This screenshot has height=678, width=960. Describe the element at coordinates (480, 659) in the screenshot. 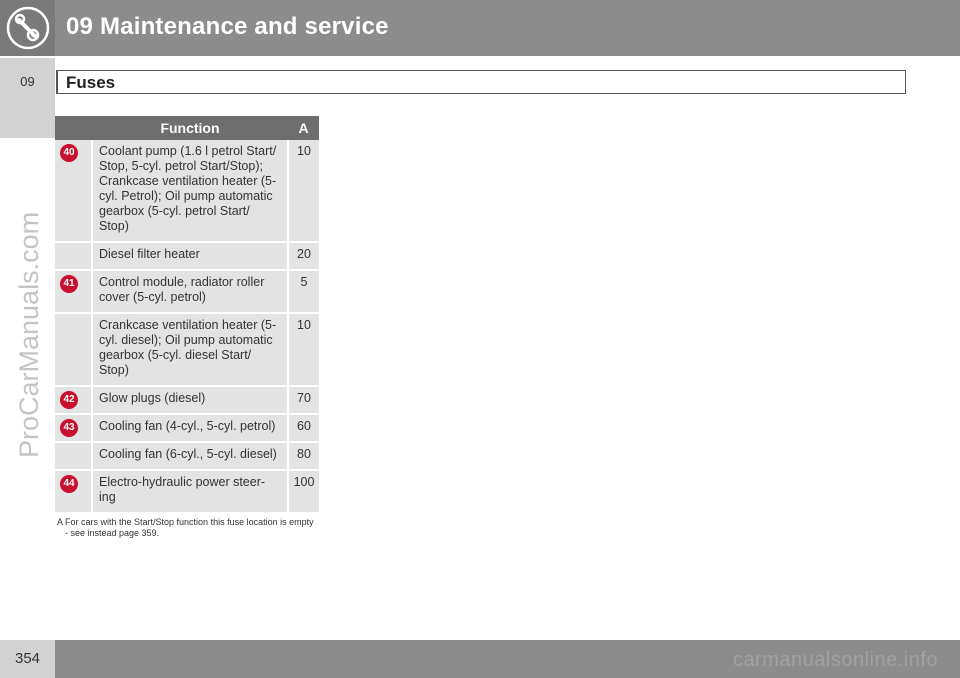

I see `page-footer: 354 carmanualsonline.info` at that location.